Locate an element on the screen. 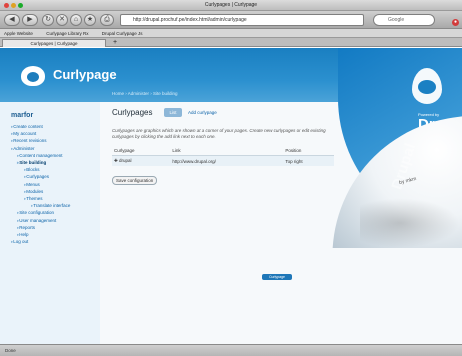  bookmark-item: Curlypage Library Rx is located at coordinates (67, 33).